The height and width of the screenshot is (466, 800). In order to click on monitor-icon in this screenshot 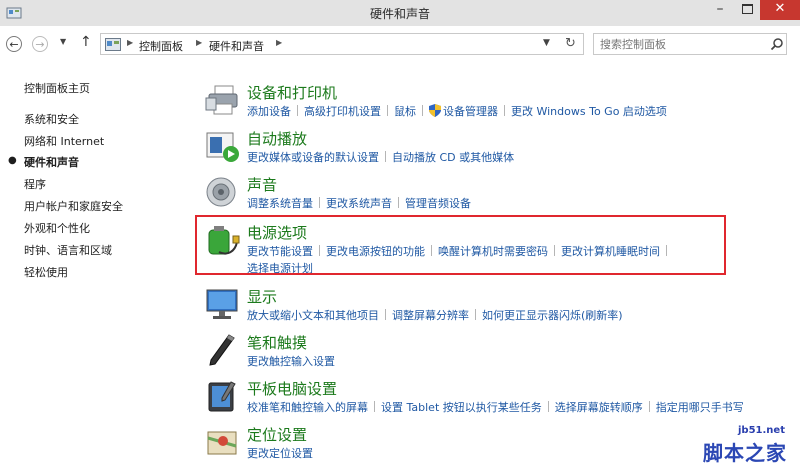, I will do `click(223, 304)`.